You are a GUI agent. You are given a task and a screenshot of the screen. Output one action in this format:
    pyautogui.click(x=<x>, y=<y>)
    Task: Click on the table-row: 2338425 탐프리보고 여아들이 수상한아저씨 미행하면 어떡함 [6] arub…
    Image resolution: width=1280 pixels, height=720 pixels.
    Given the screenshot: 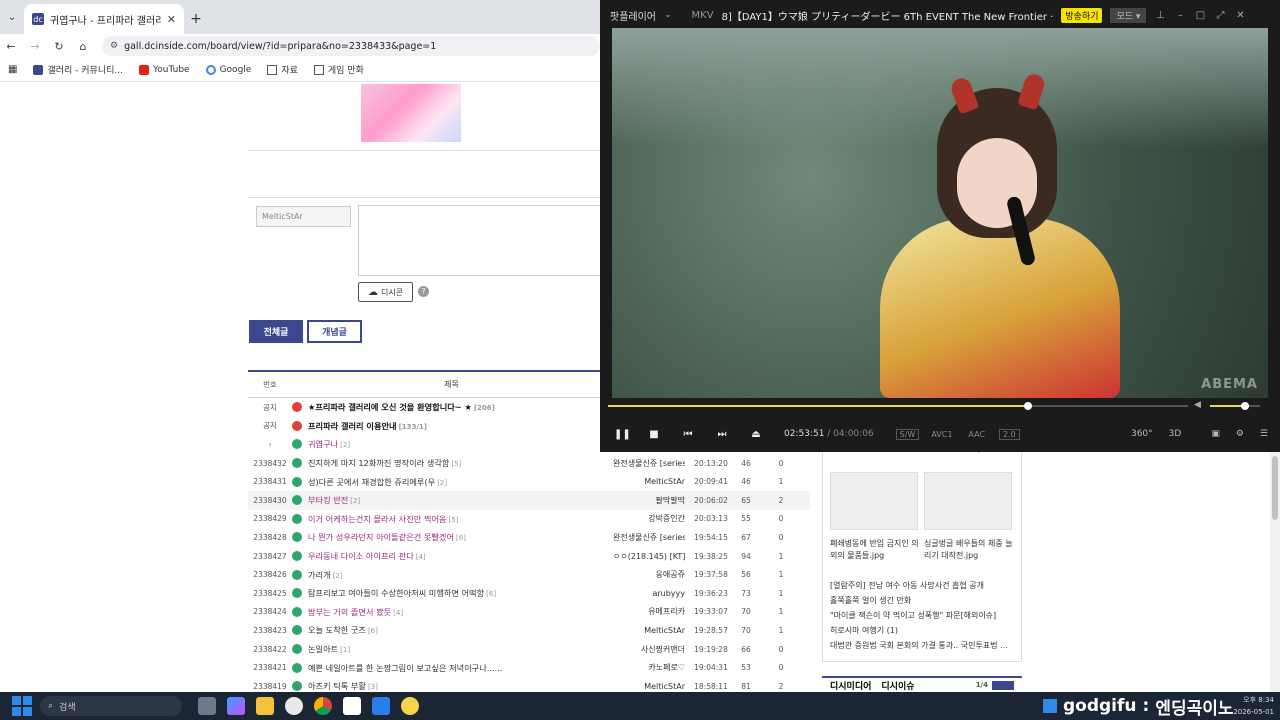 What is the action you would take?
    pyautogui.click(x=529, y=593)
    